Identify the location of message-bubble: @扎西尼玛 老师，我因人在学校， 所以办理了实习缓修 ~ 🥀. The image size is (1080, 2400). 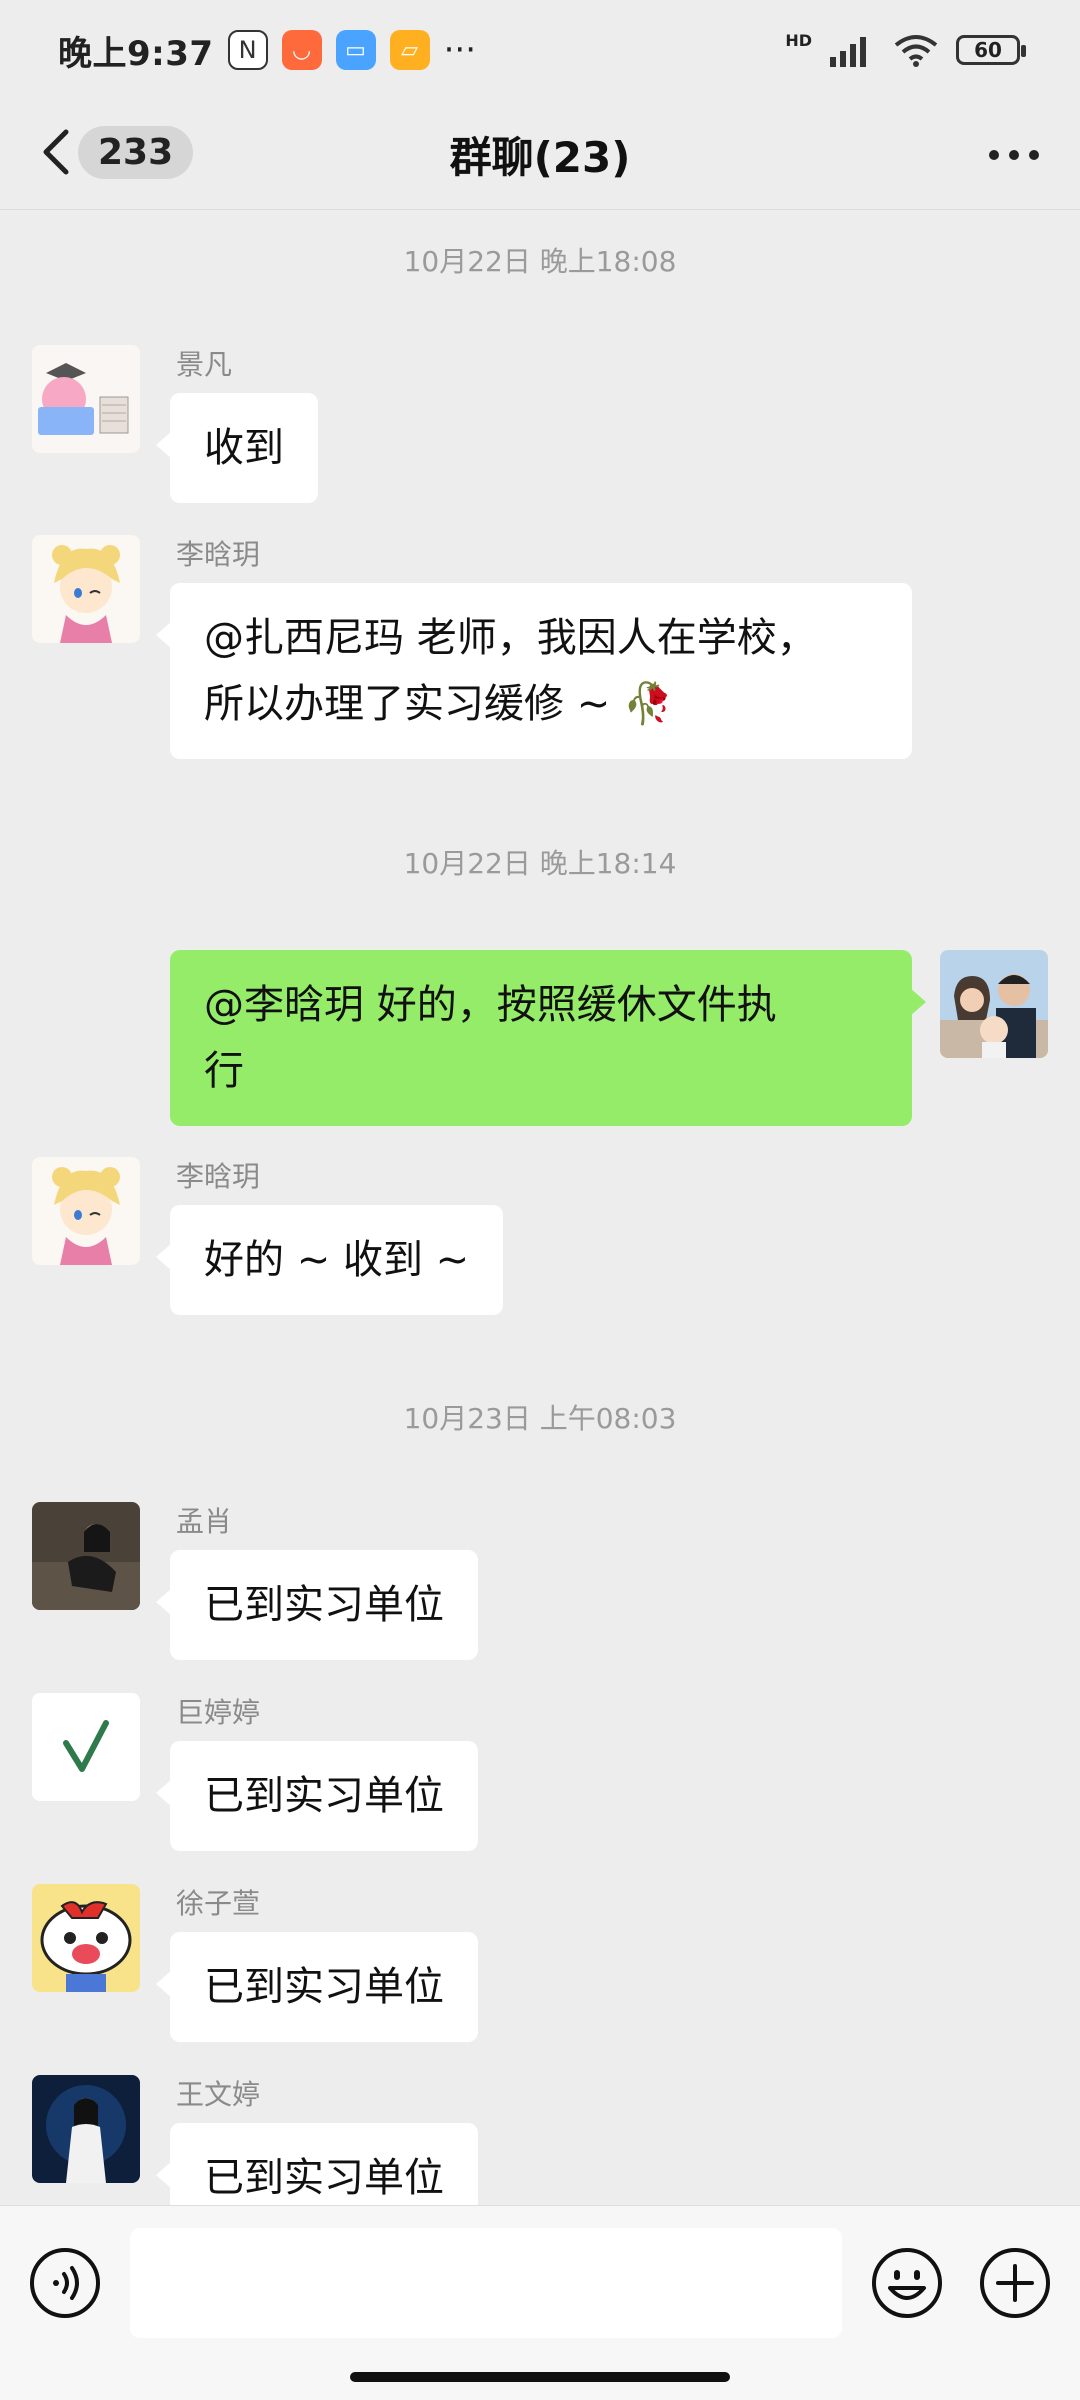
(534, 671).